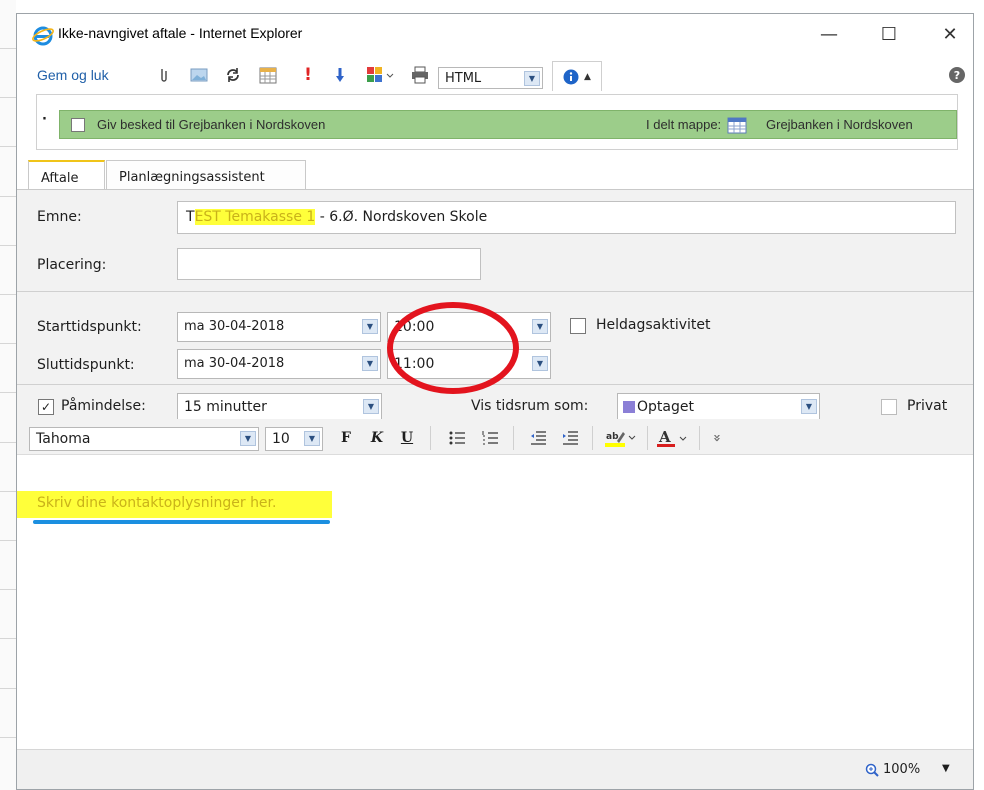  What do you see at coordinates (530, 406) in the screenshot?
I see `show-as-label: Vis tidsrum som:` at bounding box center [530, 406].